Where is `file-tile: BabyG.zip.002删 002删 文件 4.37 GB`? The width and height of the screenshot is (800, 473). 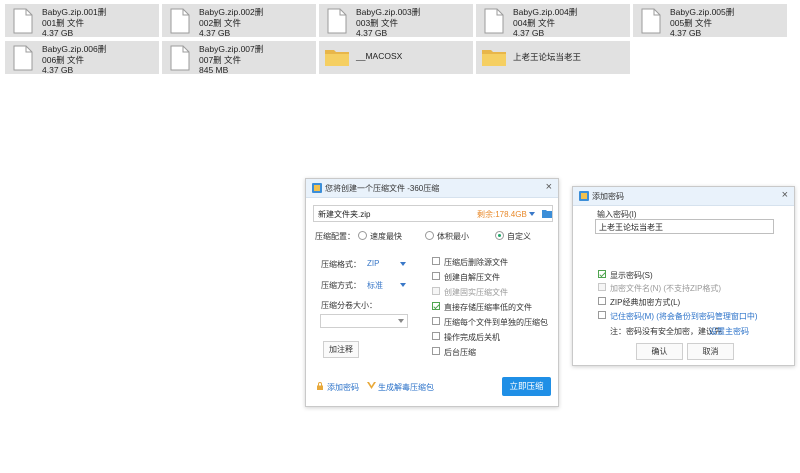 file-tile: BabyG.zip.002删 002删 文件 4.37 GB is located at coordinates (239, 21).